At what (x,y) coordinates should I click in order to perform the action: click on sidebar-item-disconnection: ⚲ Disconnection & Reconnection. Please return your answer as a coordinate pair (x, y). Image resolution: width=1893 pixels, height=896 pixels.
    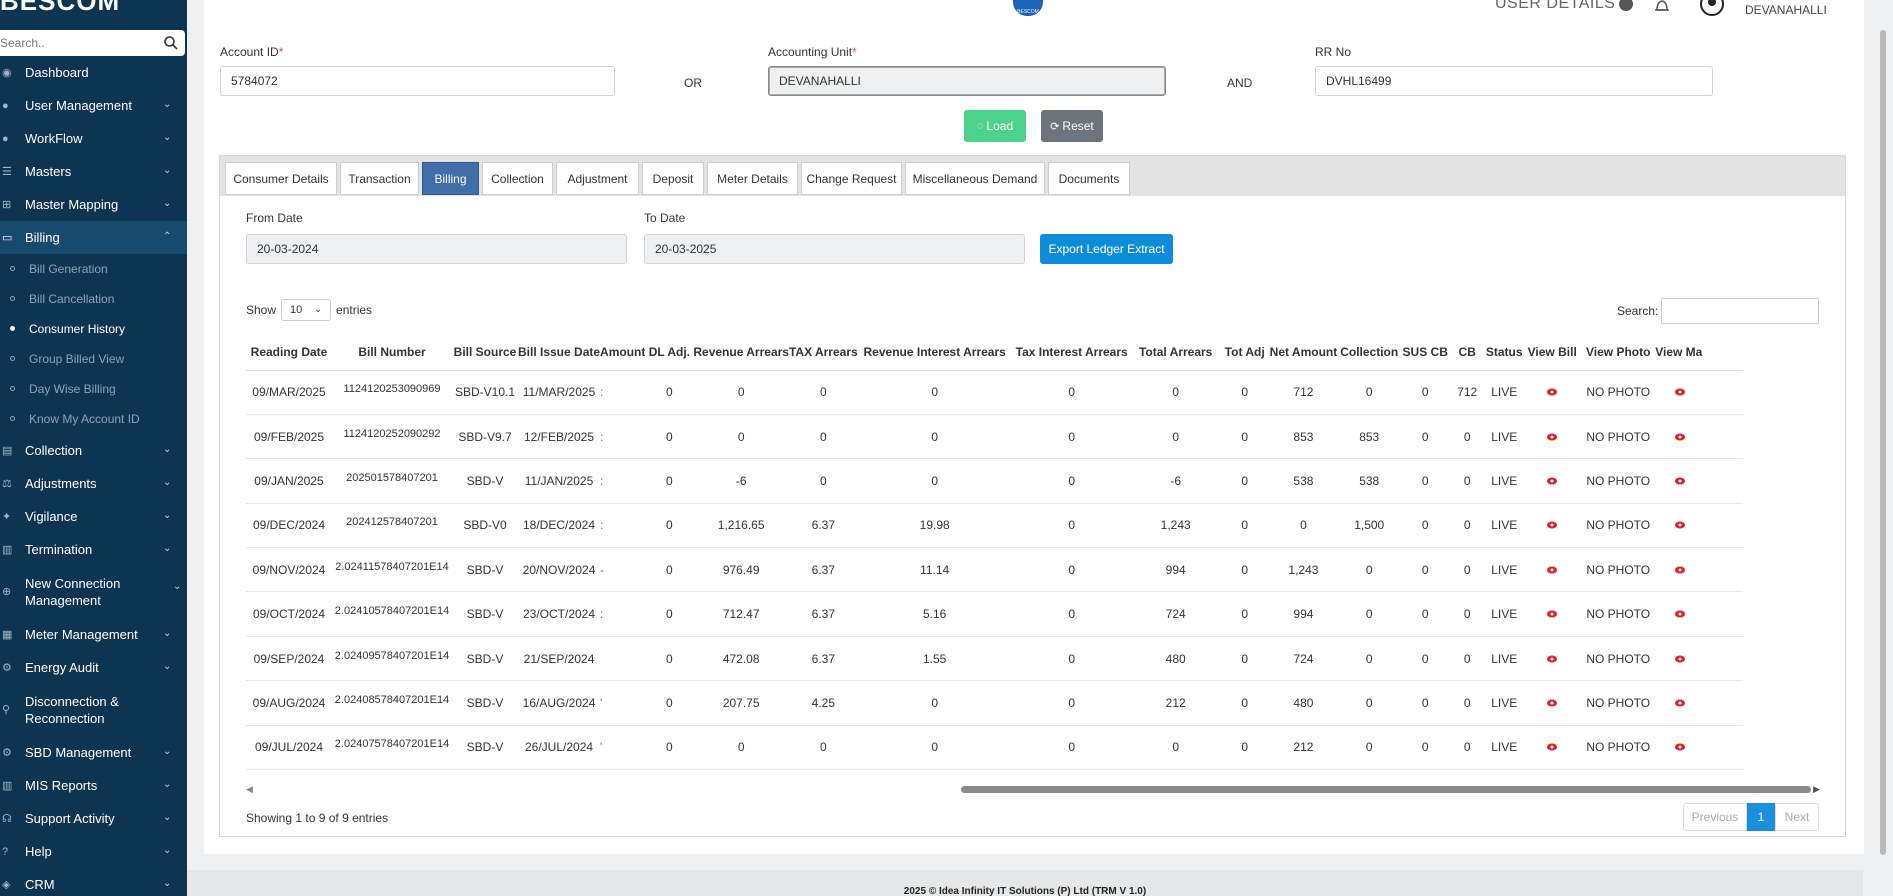
    Looking at the image, I should click on (93, 710).